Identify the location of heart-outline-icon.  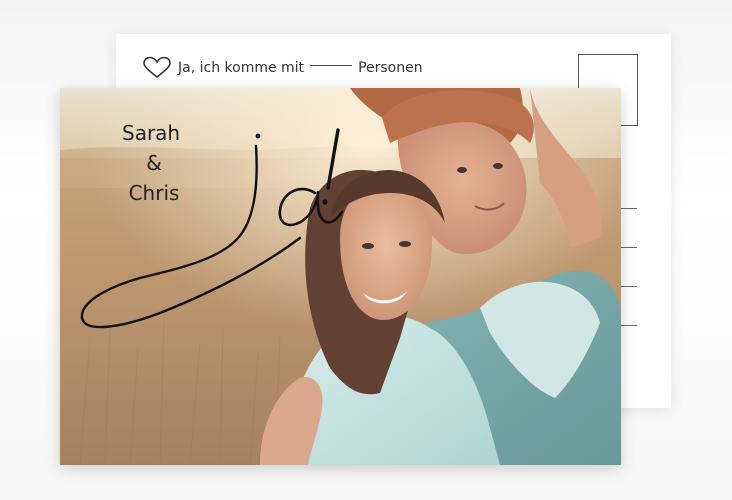
(157, 67).